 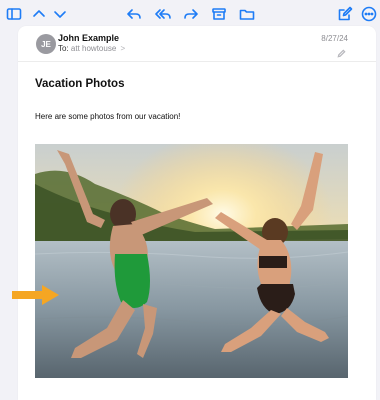 I want to click on message-body: Here are some photos from our vacation!, so click(x=108, y=116).